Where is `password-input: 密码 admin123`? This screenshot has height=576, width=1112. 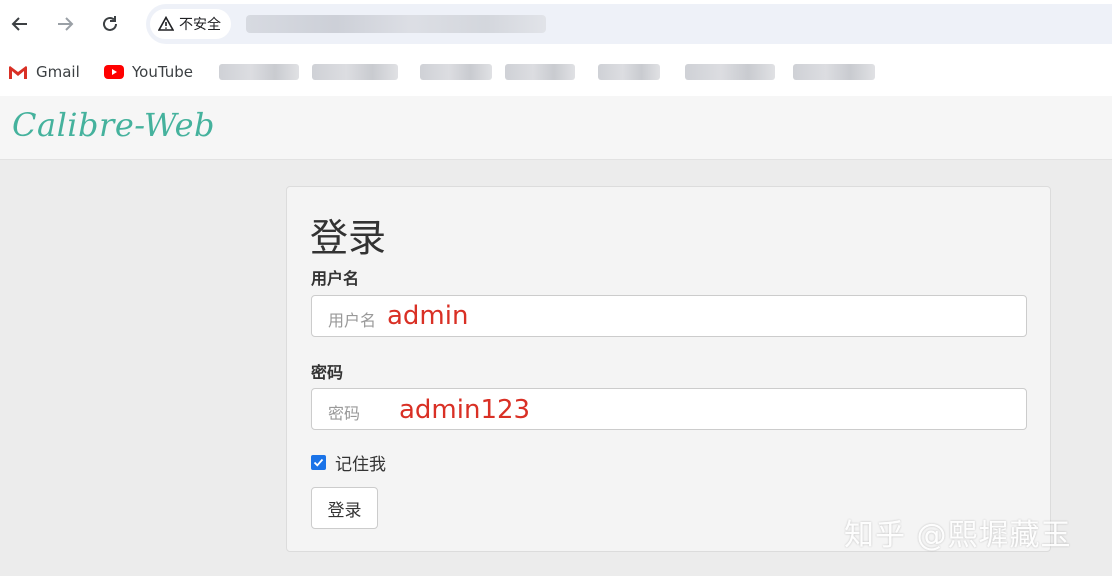 password-input: 密码 admin123 is located at coordinates (669, 409).